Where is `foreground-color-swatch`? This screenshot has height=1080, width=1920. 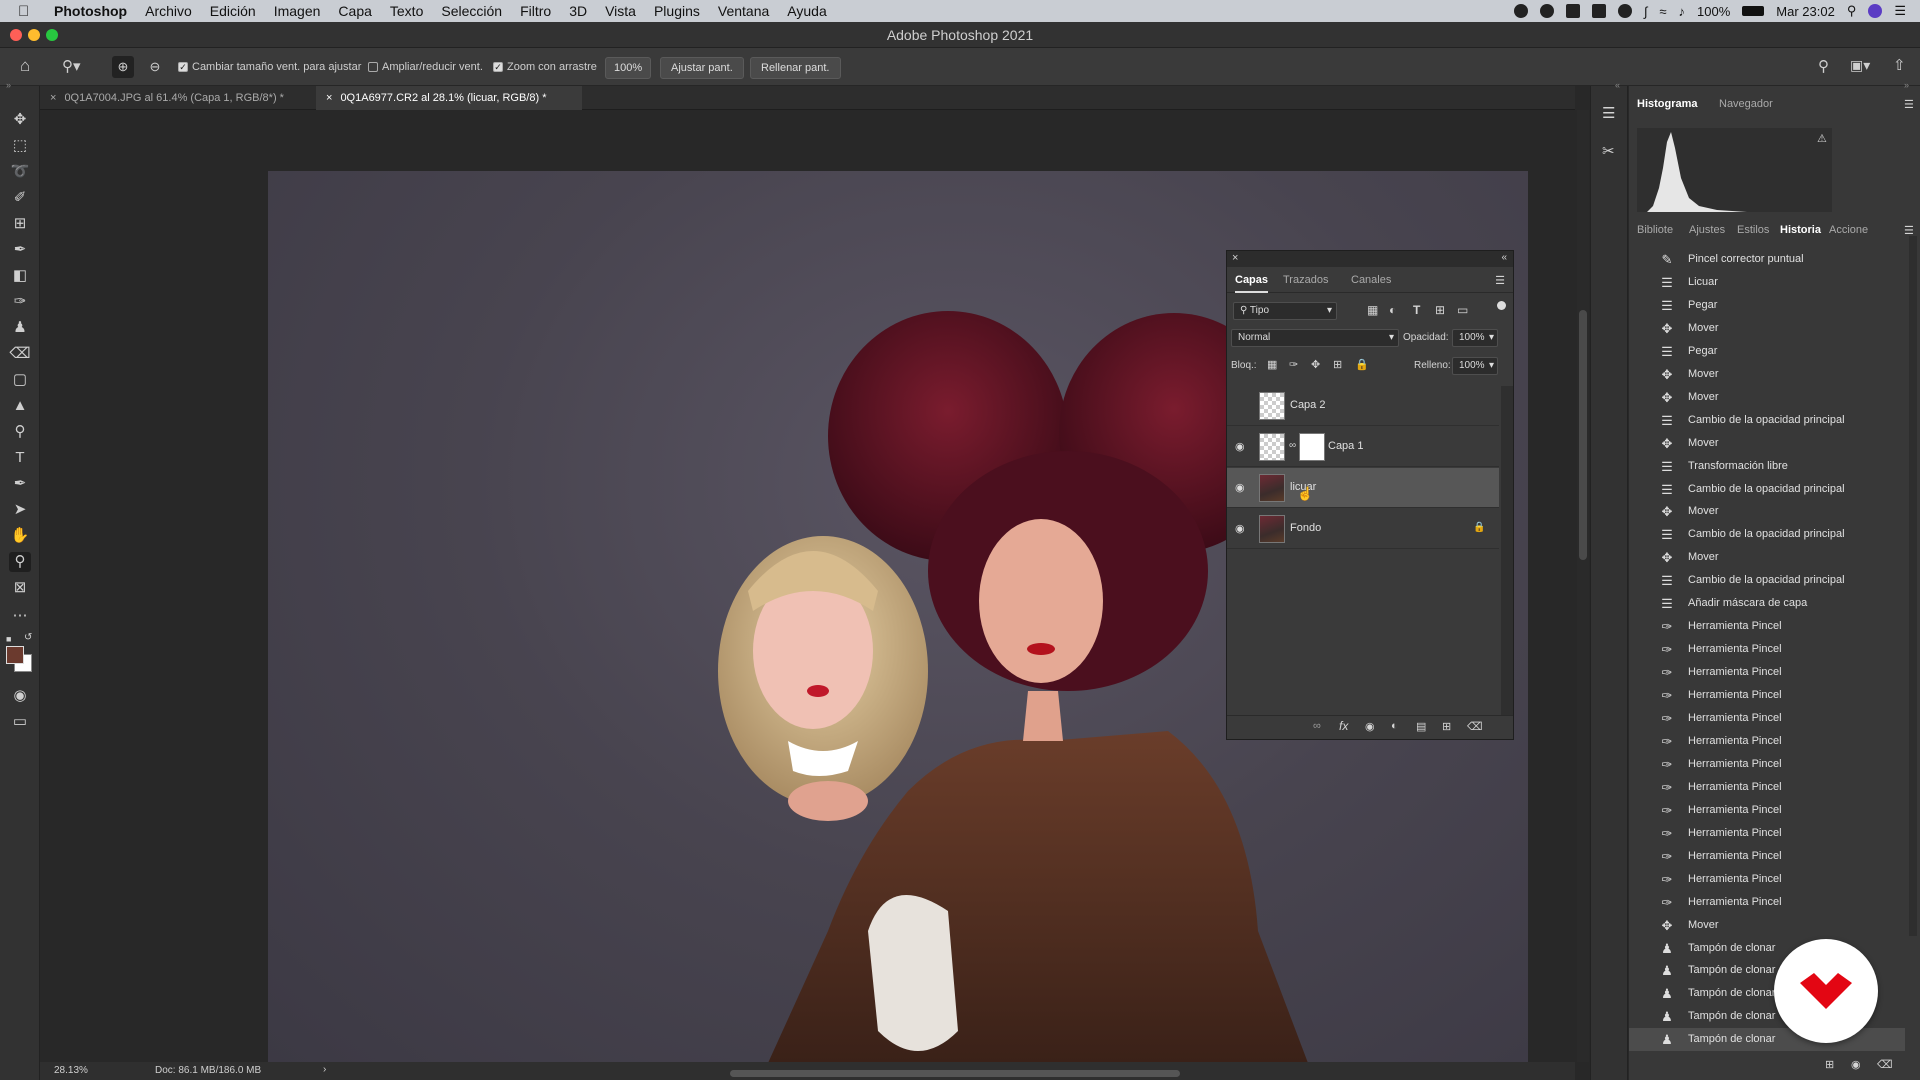 foreground-color-swatch is located at coordinates (15, 655).